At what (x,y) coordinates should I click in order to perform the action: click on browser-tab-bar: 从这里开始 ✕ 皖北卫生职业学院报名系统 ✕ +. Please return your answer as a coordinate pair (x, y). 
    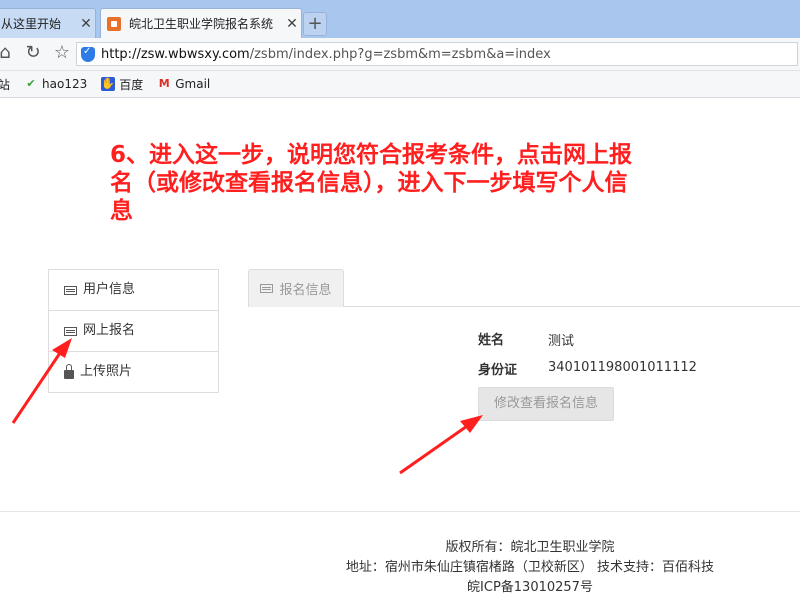
    Looking at the image, I should click on (400, 19).